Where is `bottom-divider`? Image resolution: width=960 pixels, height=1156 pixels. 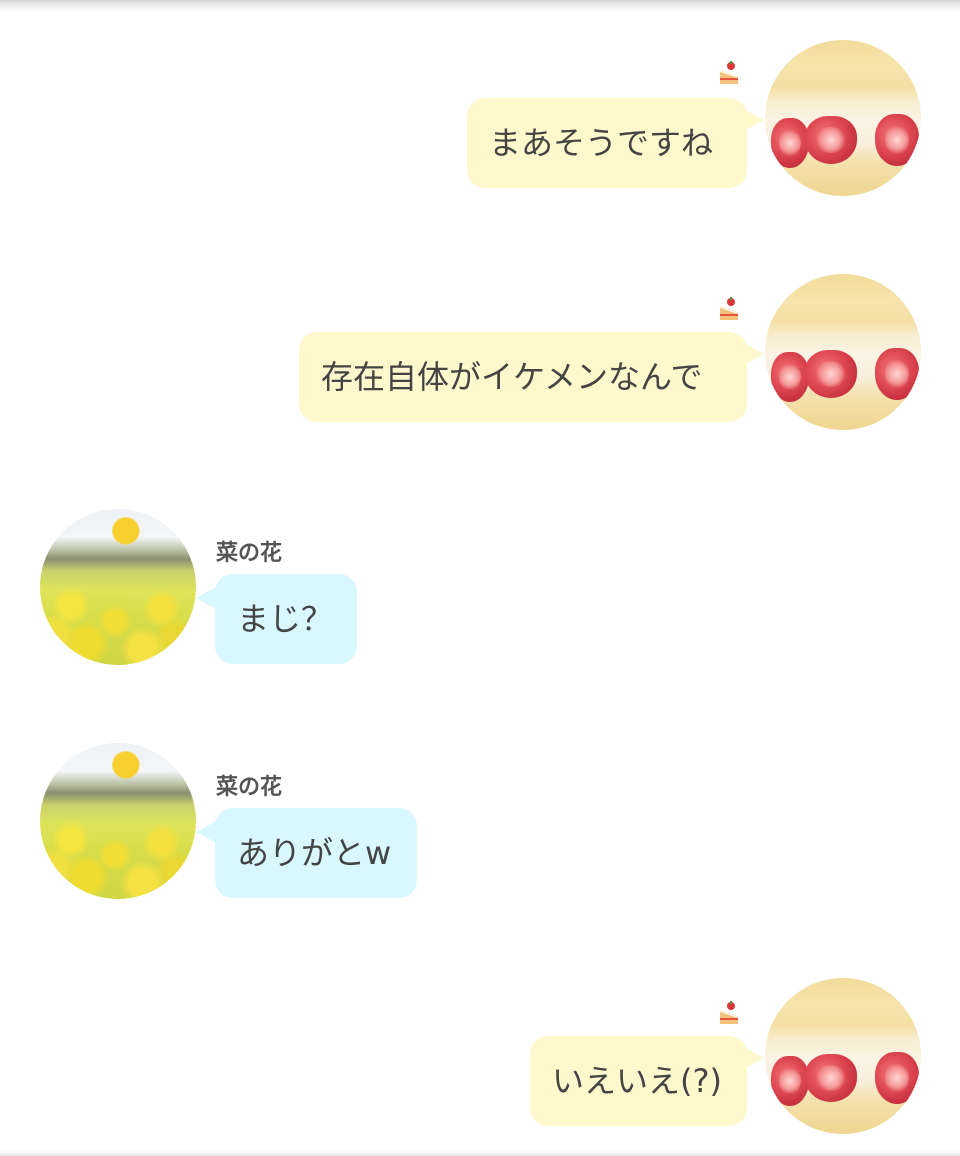 bottom-divider is located at coordinates (480, 1153).